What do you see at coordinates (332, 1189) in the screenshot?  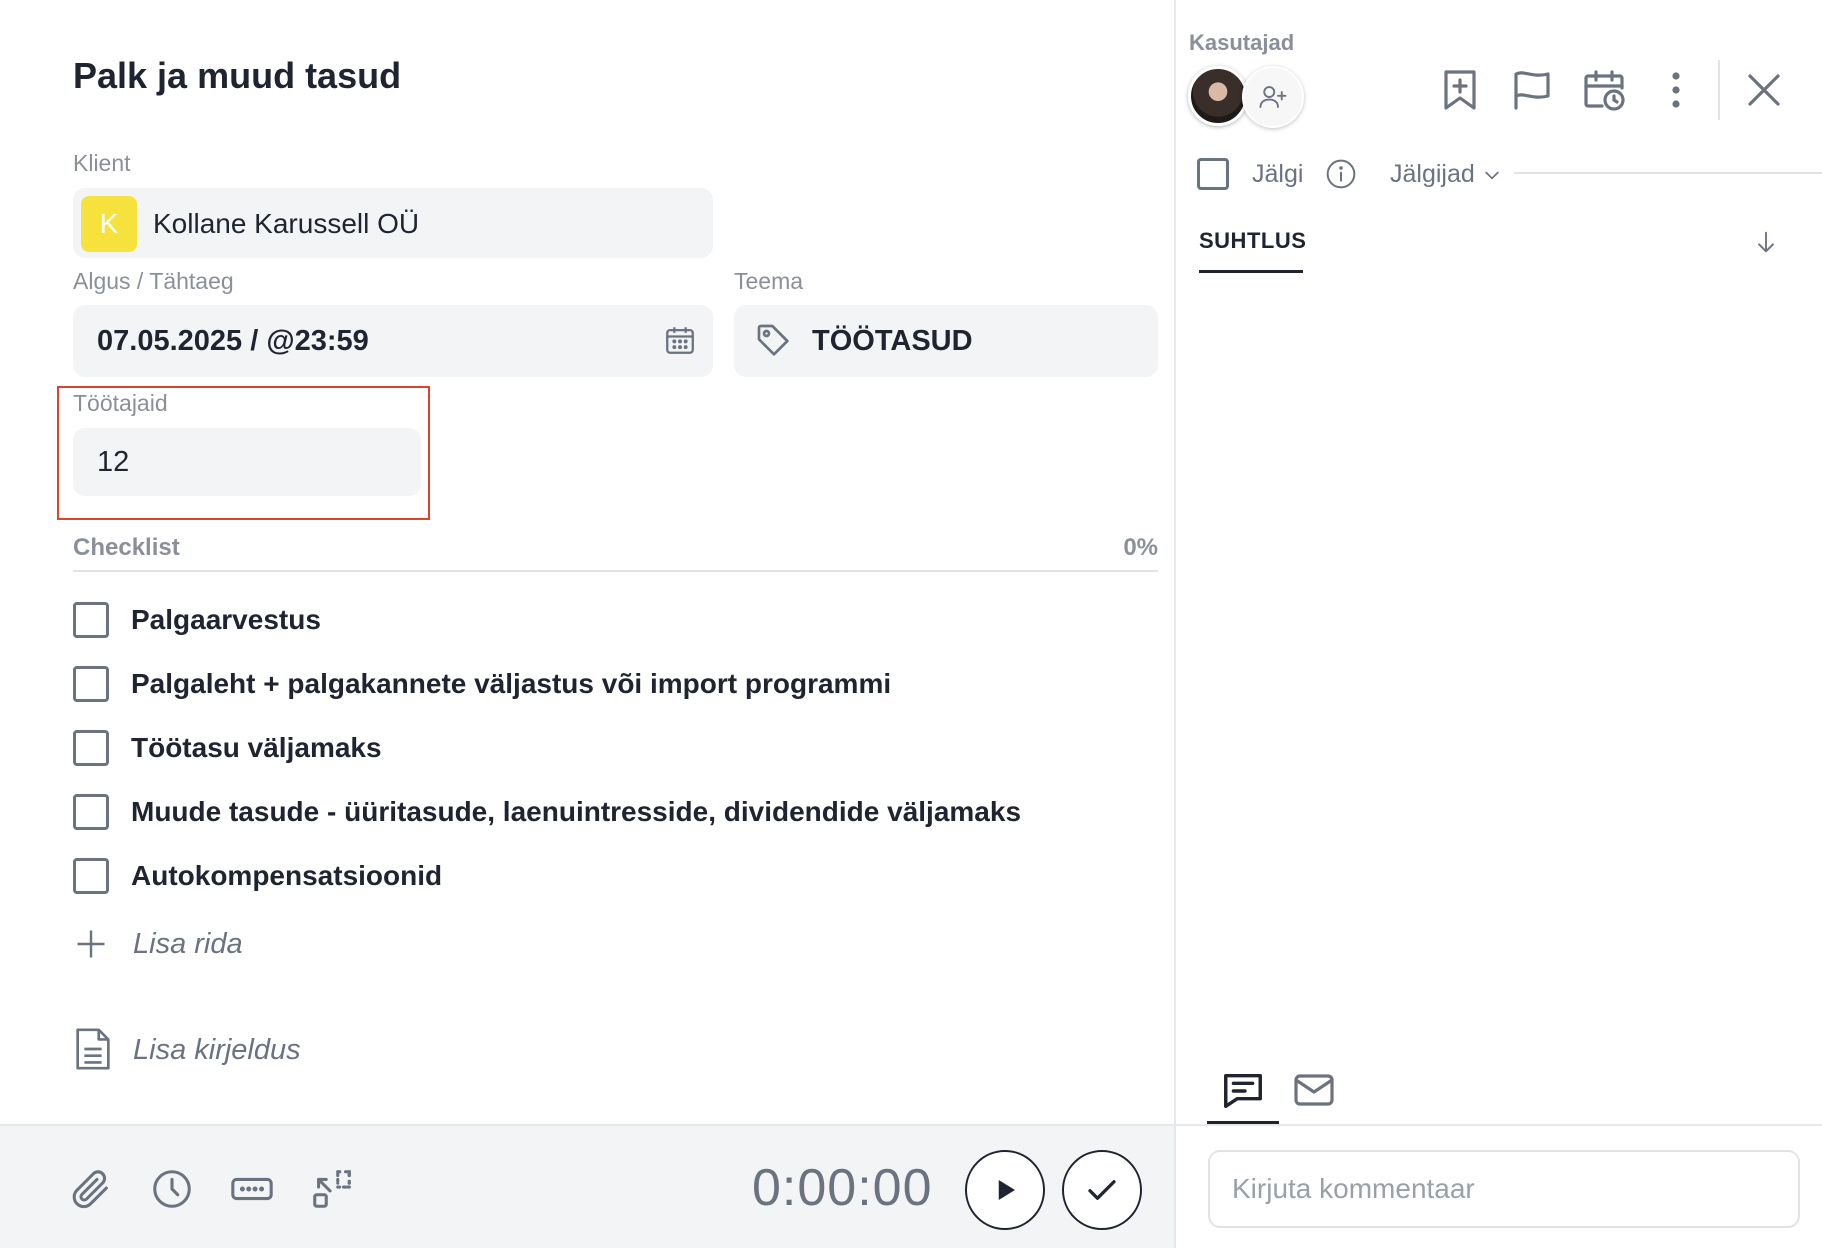 I see `collapse-icon` at bounding box center [332, 1189].